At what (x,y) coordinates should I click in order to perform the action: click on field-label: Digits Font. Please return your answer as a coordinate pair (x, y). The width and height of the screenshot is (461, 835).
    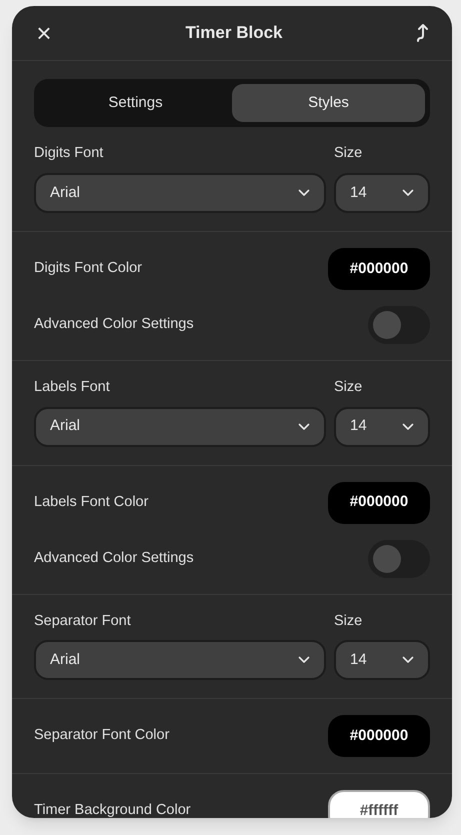
    Looking at the image, I should click on (69, 153).